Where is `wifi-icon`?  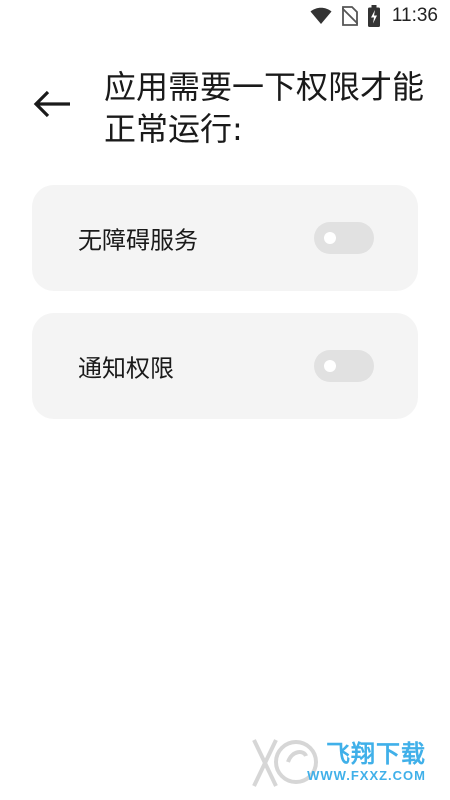
wifi-icon is located at coordinates (321, 16).